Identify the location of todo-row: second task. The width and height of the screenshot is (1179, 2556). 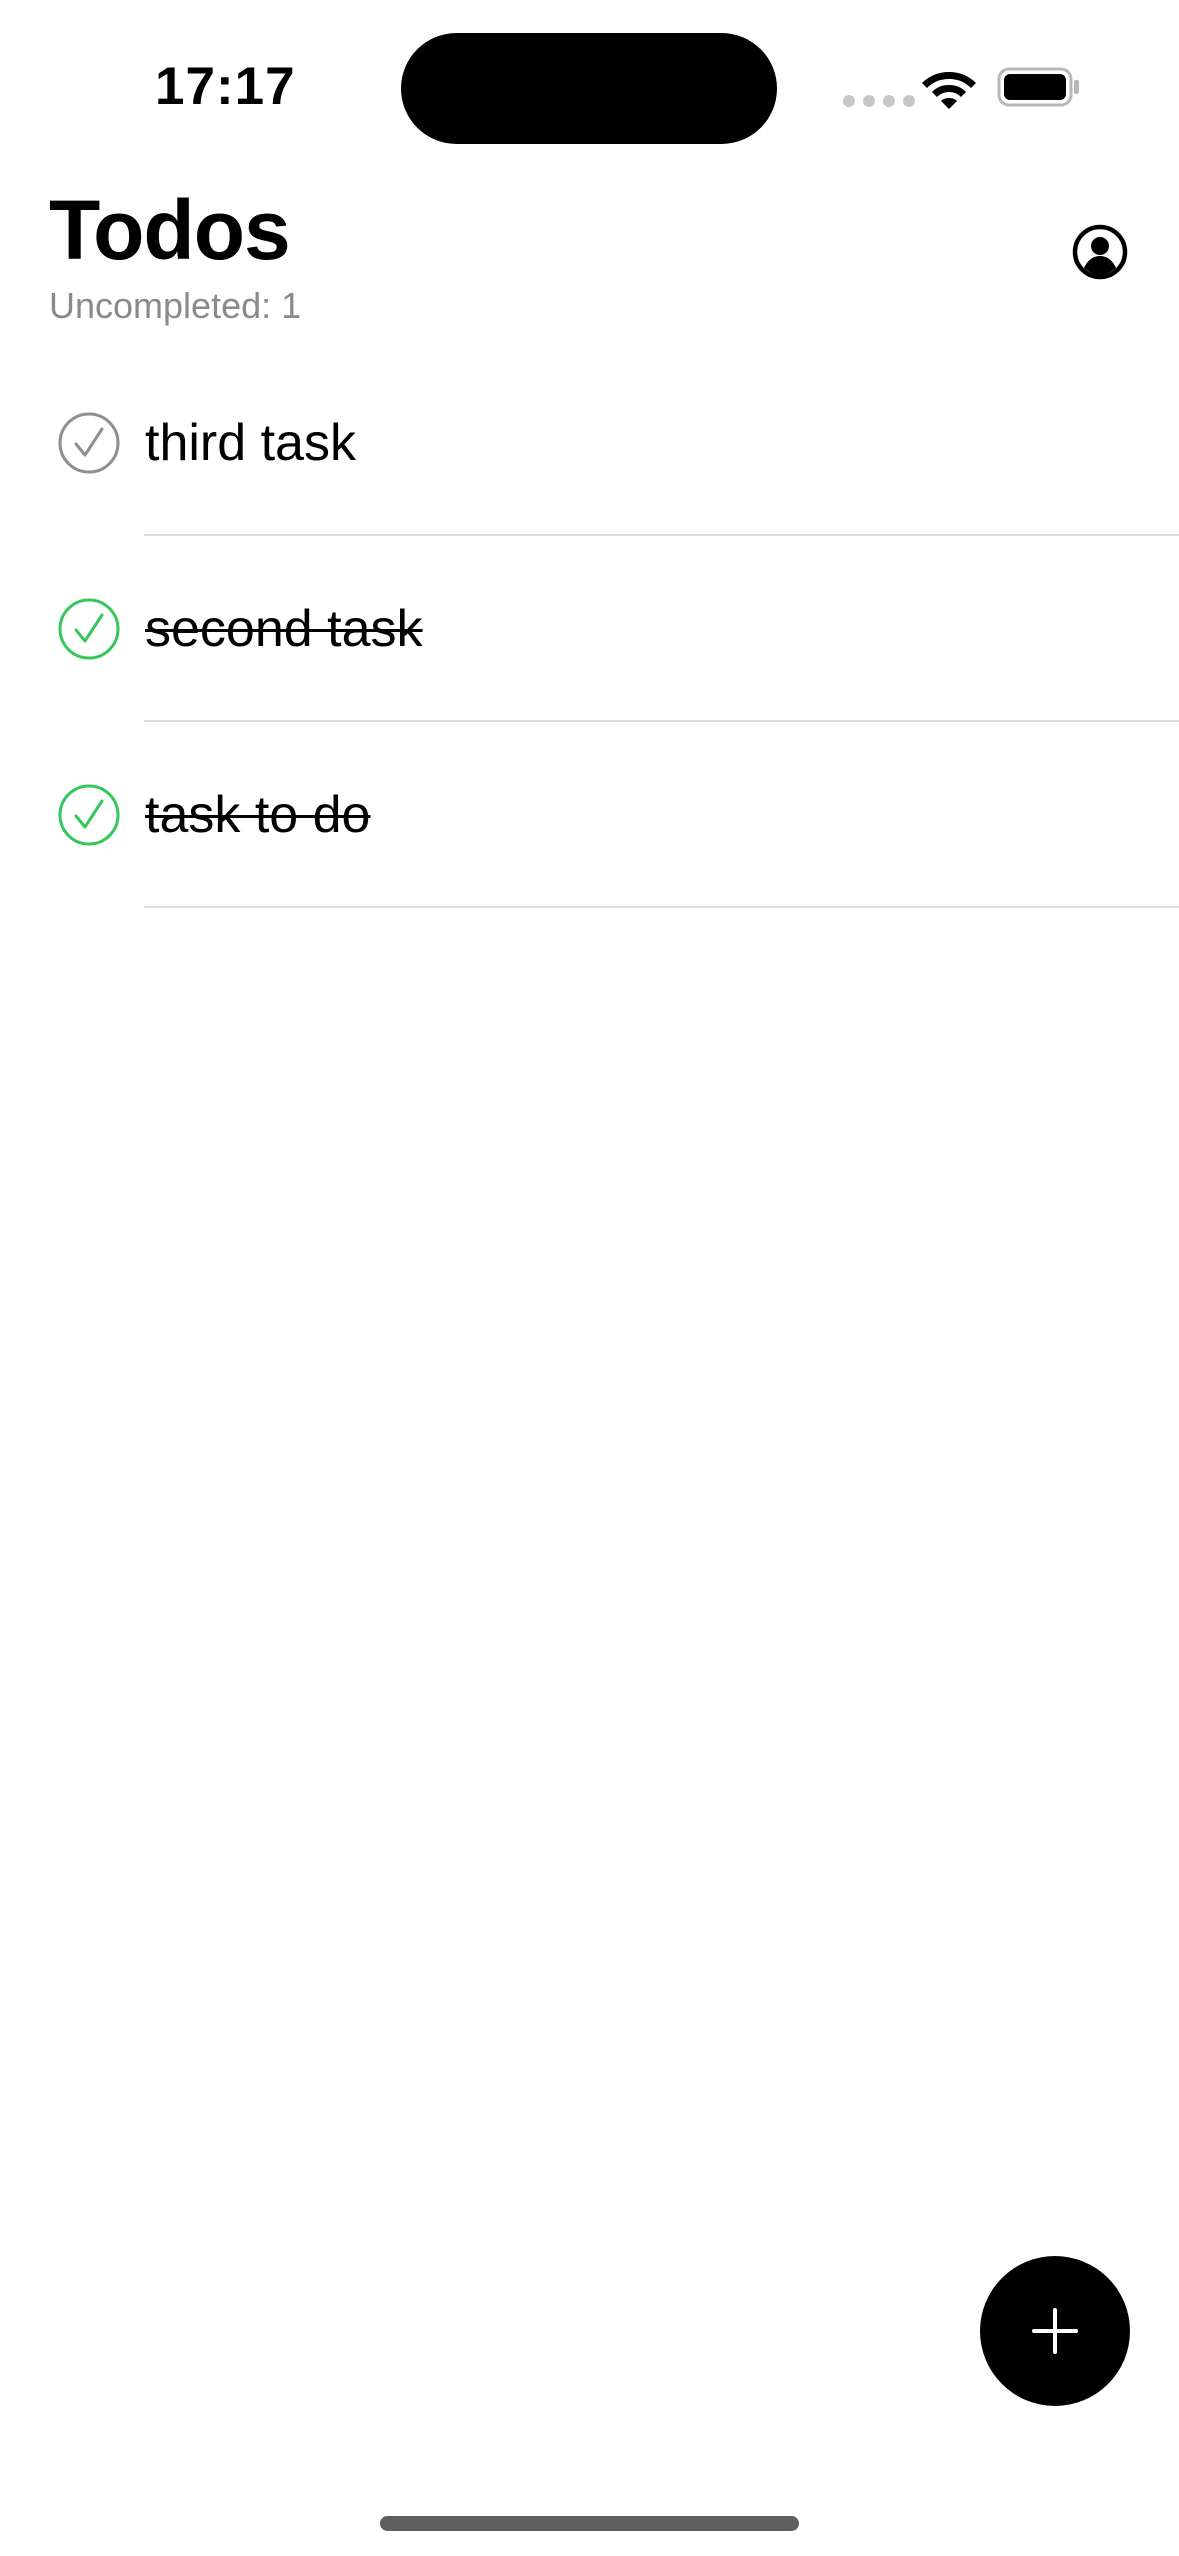
(589, 629).